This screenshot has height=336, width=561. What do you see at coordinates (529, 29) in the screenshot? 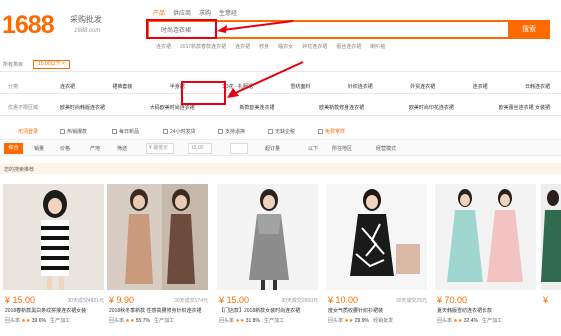
I see `search-button: 搜索` at bounding box center [529, 29].